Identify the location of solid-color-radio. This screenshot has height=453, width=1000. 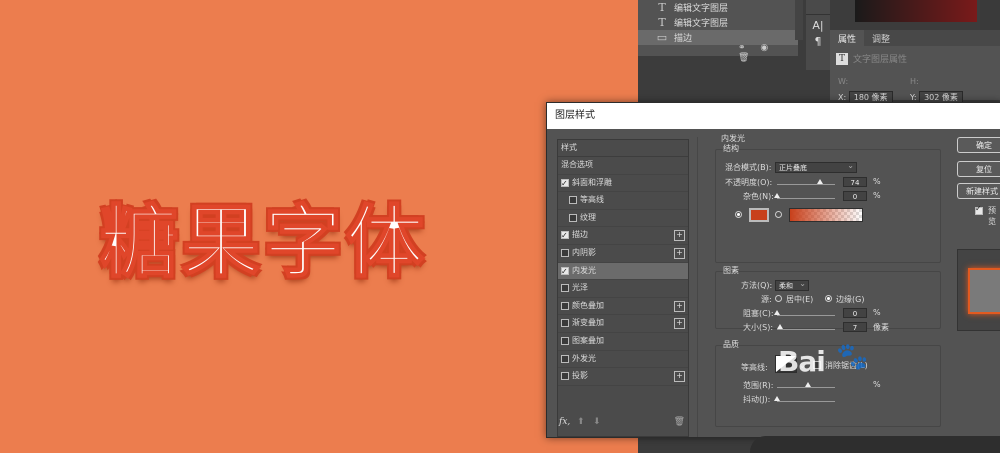
(738, 214).